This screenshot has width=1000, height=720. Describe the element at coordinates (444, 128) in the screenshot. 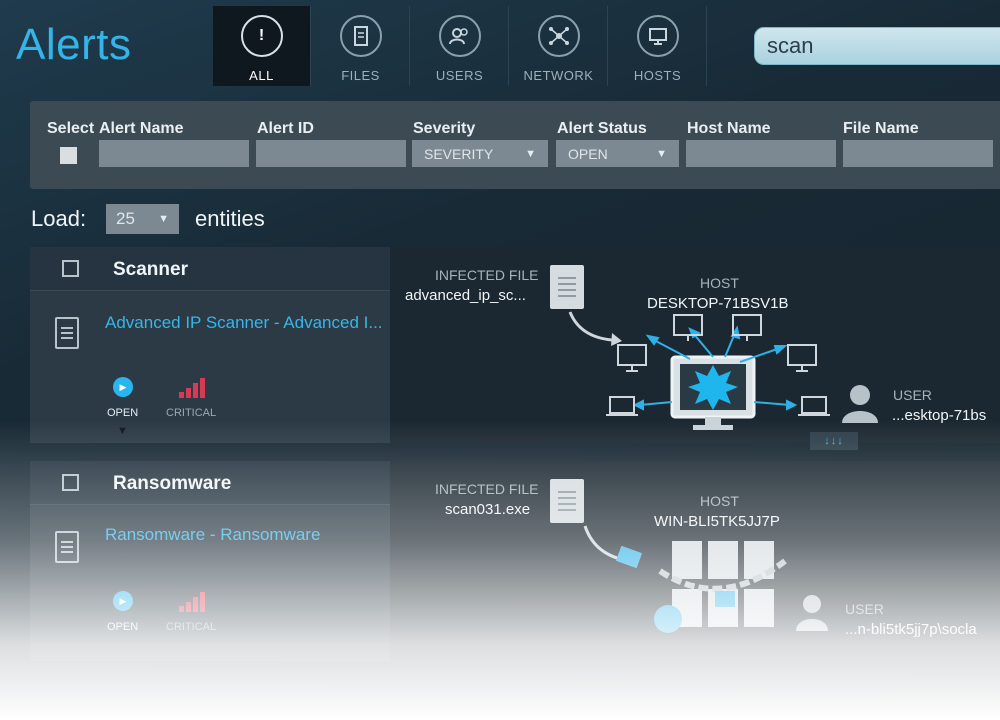

I see `severity-label: Severity` at that location.